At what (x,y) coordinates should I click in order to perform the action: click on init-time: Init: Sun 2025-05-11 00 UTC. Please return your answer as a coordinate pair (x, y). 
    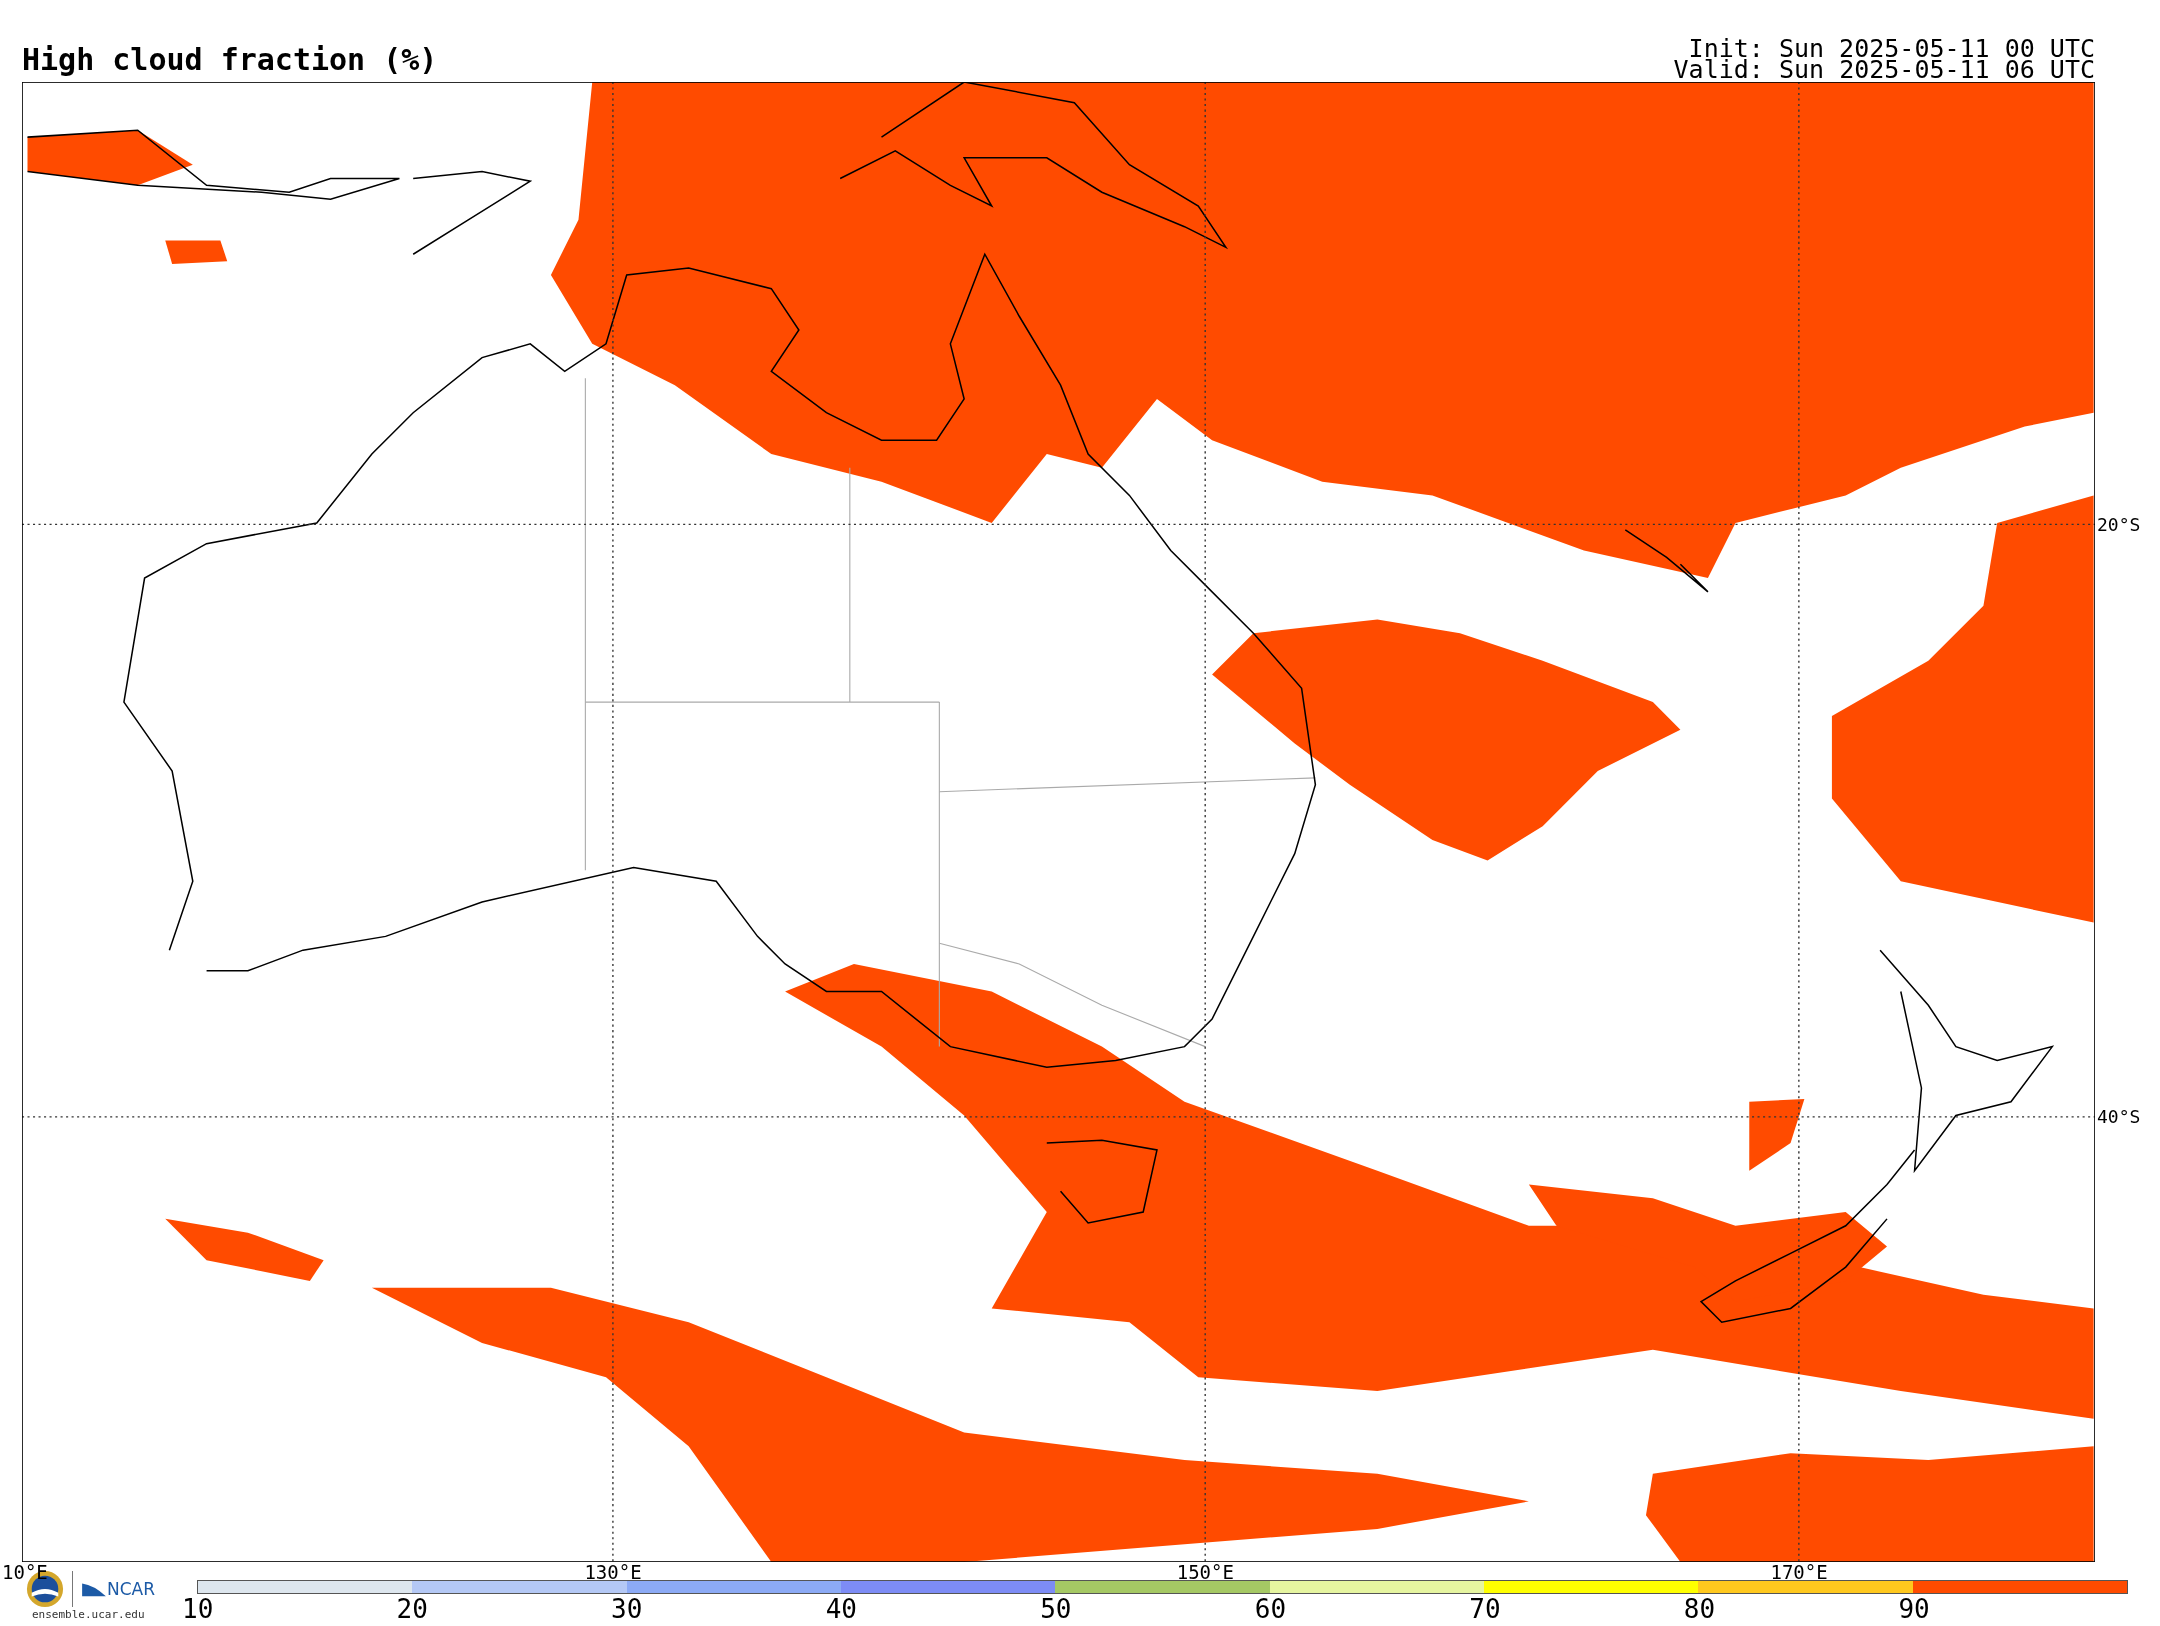
    Looking at the image, I should click on (1891, 48).